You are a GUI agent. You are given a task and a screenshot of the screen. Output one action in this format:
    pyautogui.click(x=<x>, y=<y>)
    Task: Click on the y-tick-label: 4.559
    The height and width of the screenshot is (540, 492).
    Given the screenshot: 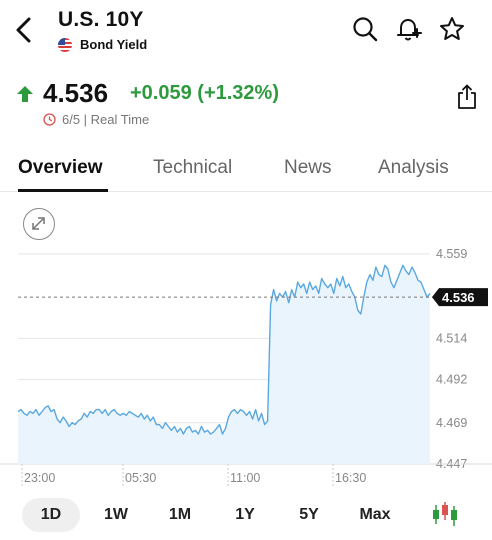 What is the action you would take?
    pyautogui.click(x=451, y=254)
    